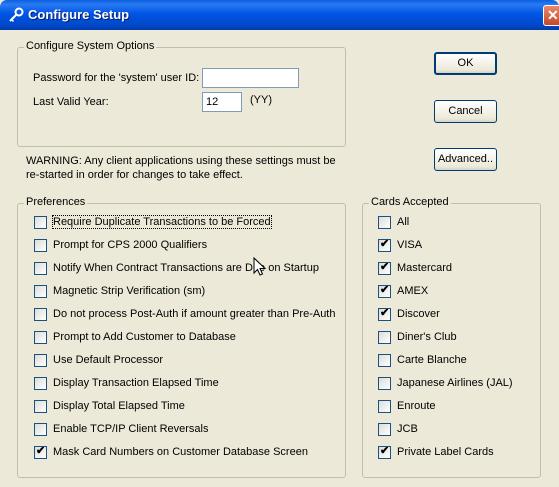 Image resolution: width=559 pixels, height=487 pixels. I want to click on preferences-legend: Preferences, so click(56, 202).